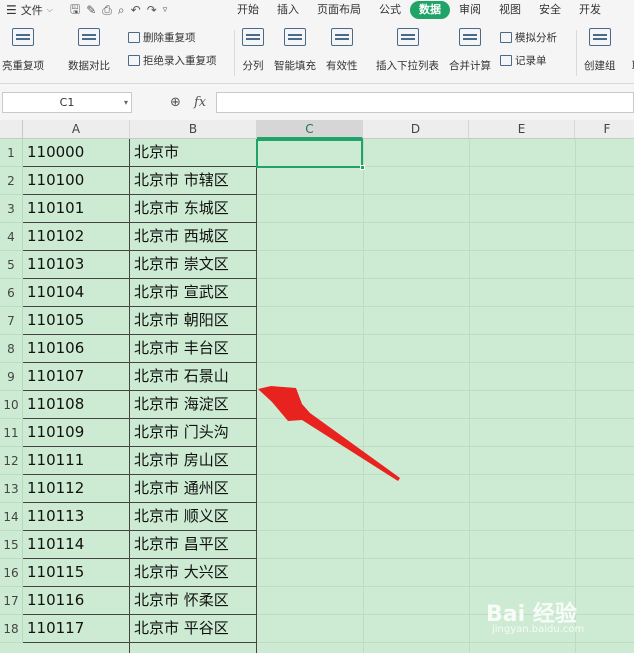 The width and height of the screenshot is (634, 653). I want to click on cell-b: 北京市 朝阳区, so click(193, 321).